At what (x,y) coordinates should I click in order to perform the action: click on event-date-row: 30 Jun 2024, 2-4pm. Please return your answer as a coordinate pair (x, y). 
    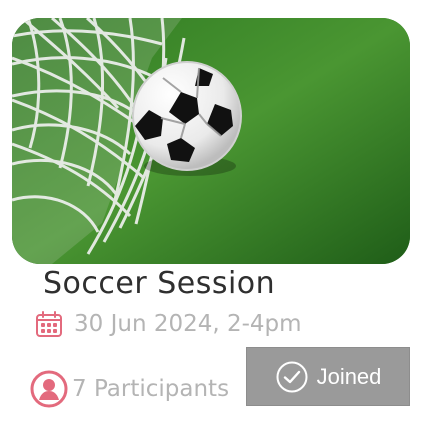
    Looking at the image, I should click on (168, 324).